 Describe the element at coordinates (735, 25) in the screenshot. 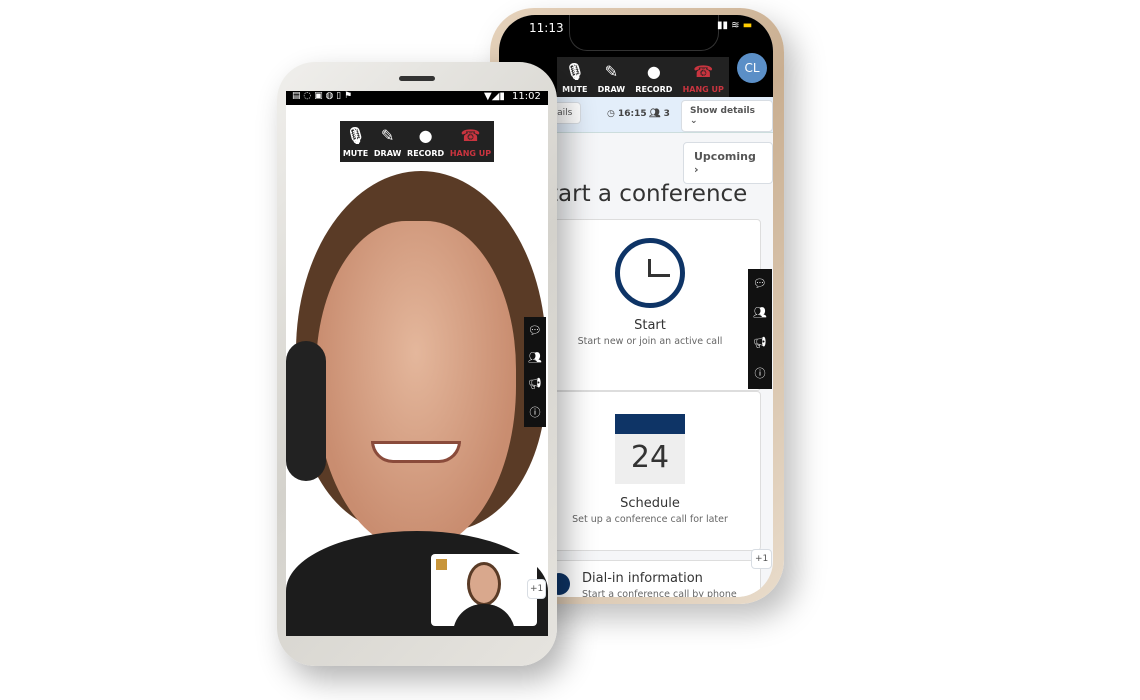

I see `signal-wifi-battery-icon: ▮▮ ≋ ▬` at that location.